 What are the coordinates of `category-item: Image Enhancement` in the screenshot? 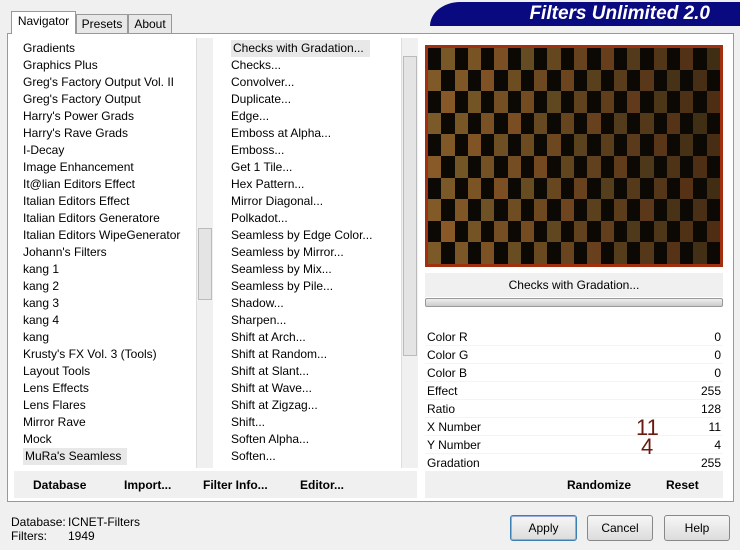 It's located at (78, 167).